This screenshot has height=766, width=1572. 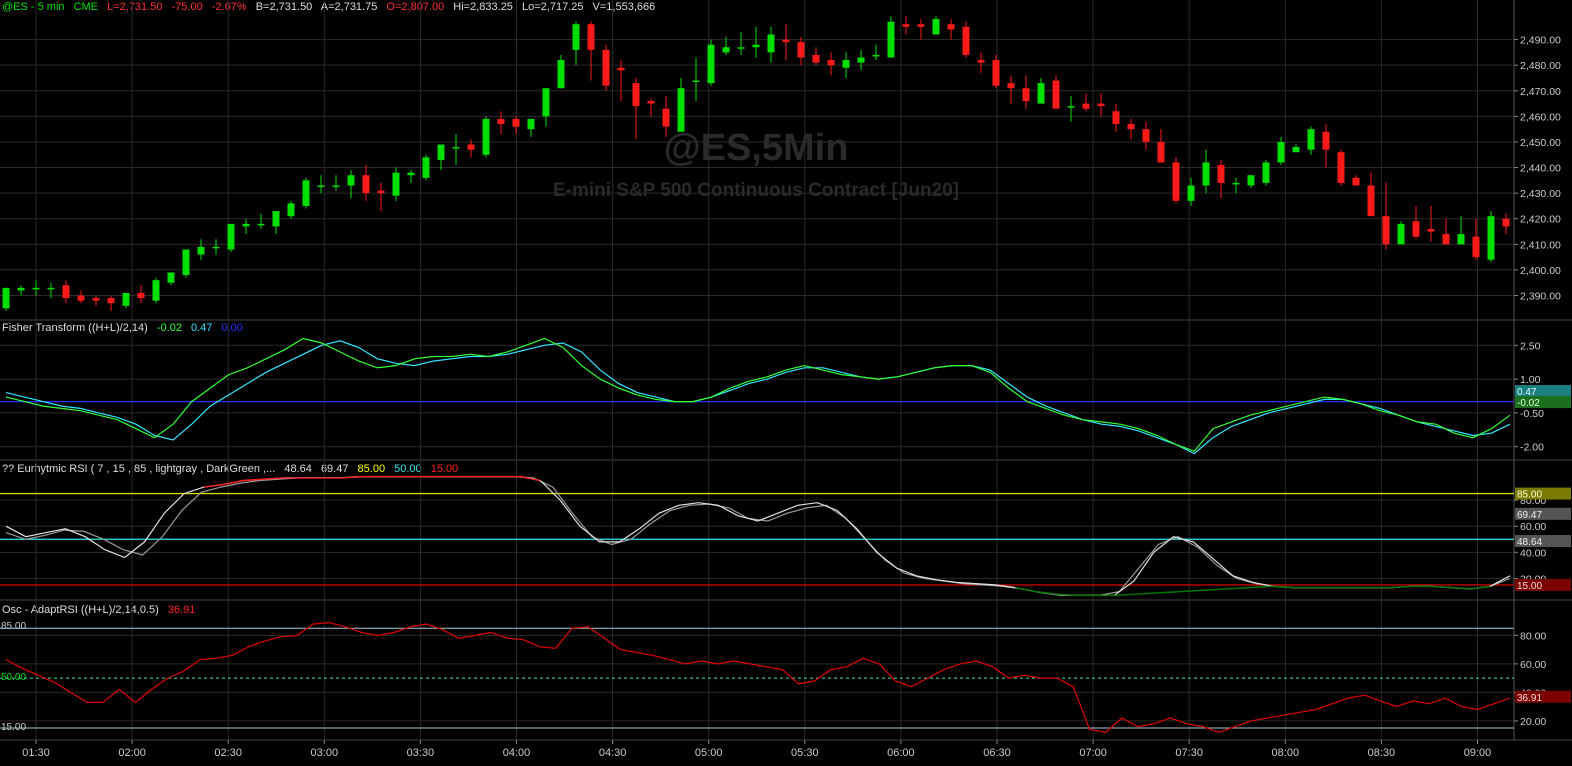 What do you see at coordinates (517, 753) in the screenshot?
I see `time-tick-label: 04:00` at bounding box center [517, 753].